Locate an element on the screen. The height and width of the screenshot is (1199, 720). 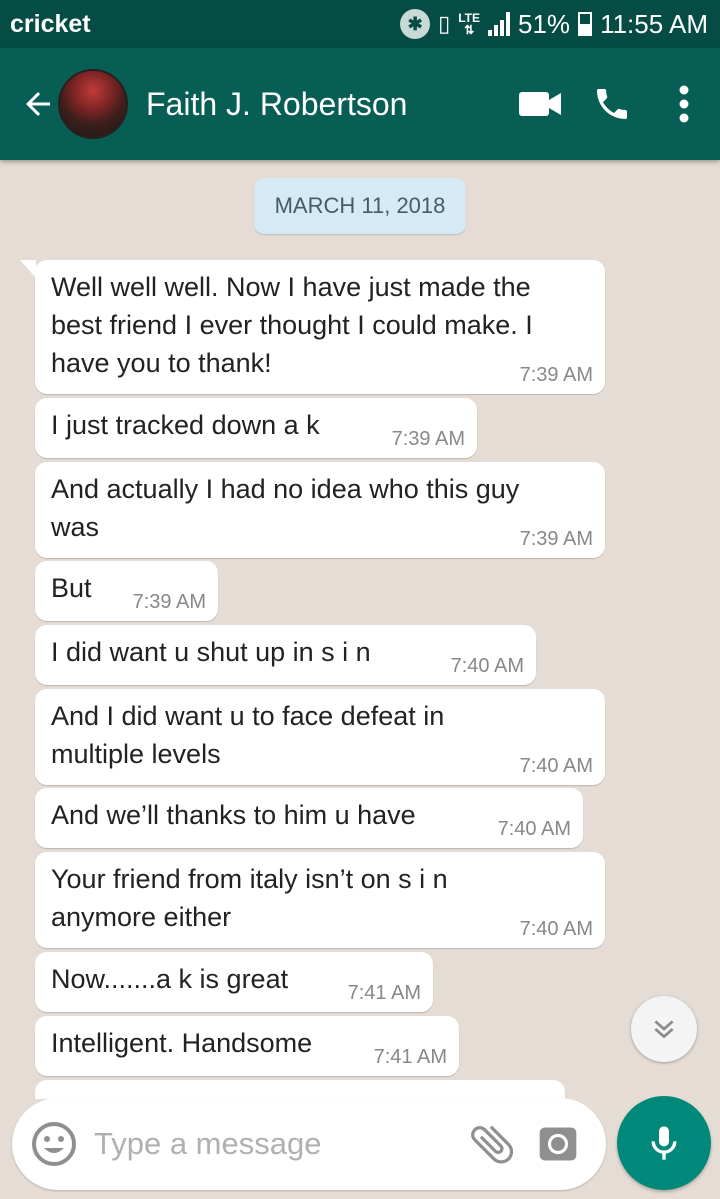
message-text-line: multiple levels is located at coordinates (136, 754).